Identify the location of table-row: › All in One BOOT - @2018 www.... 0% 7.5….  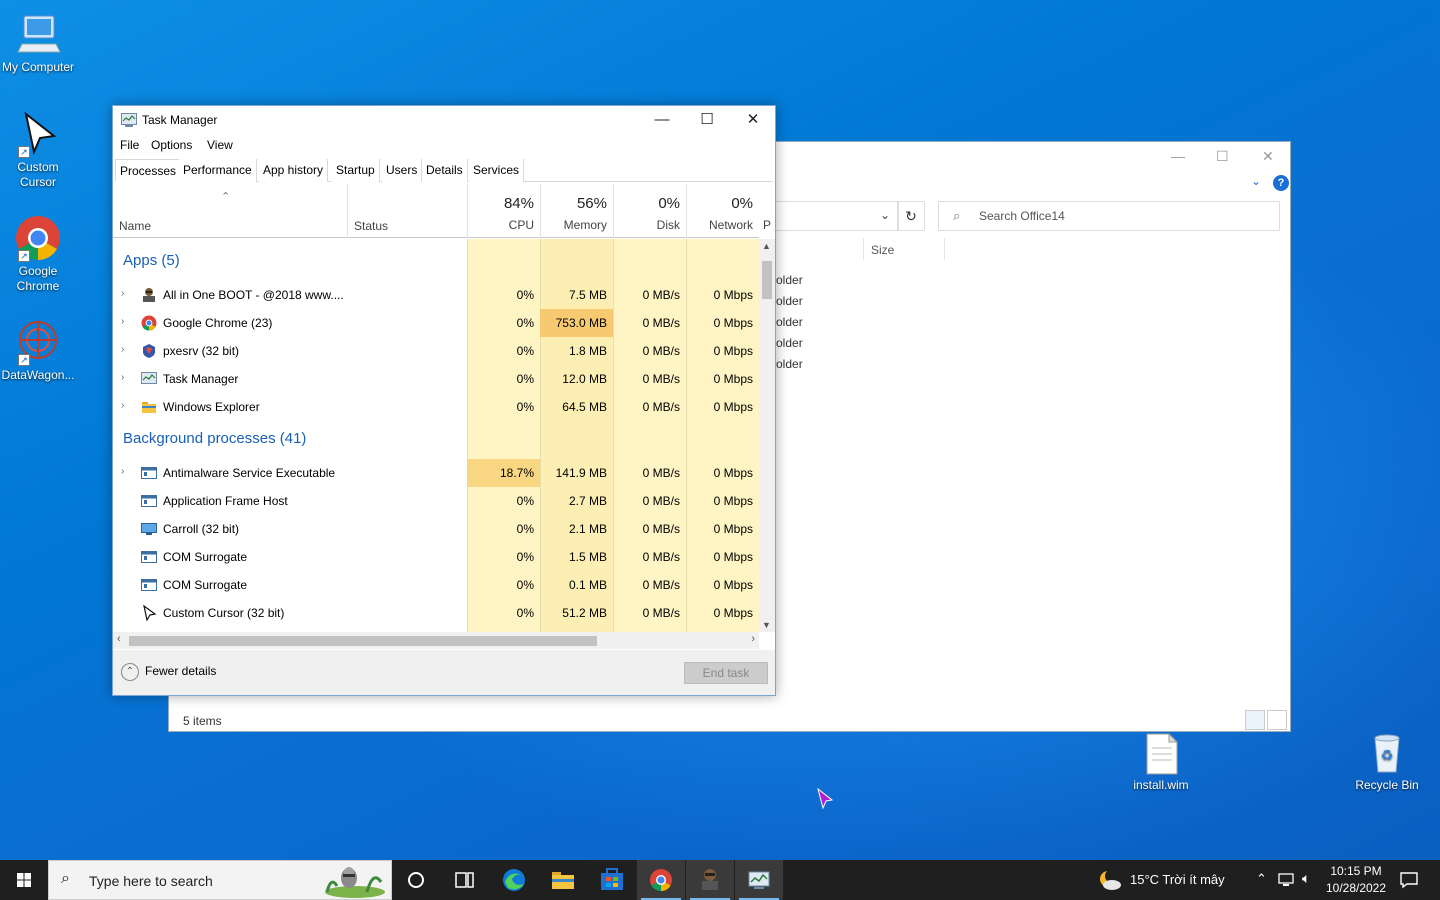
(436, 295).